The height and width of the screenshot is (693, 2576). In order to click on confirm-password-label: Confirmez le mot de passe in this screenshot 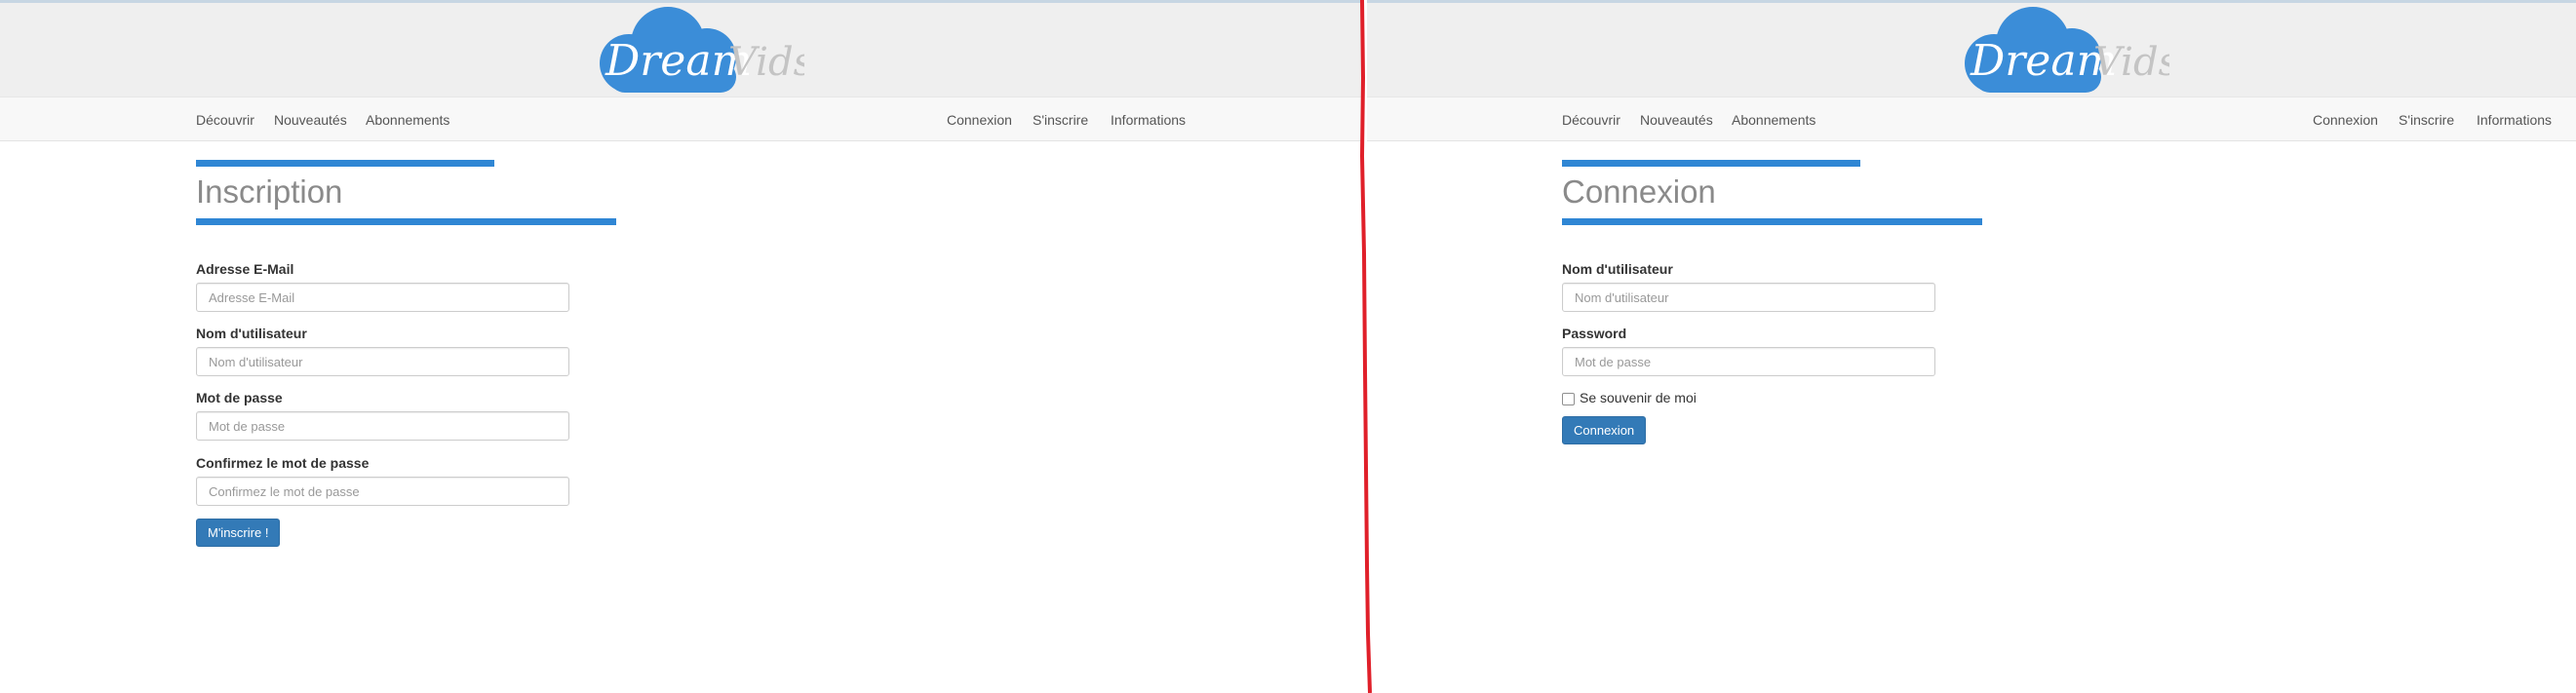, I will do `click(283, 463)`.